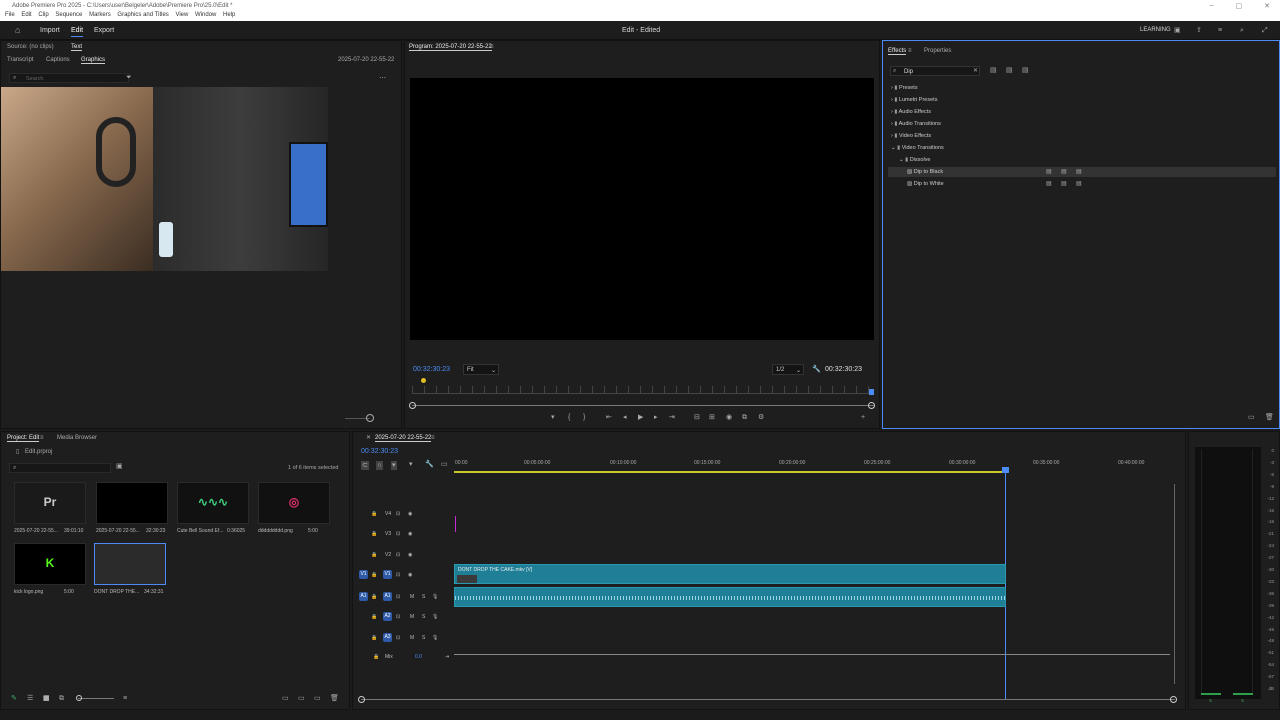  I want to click on filter-icon: ⏷, so click(129, 77).